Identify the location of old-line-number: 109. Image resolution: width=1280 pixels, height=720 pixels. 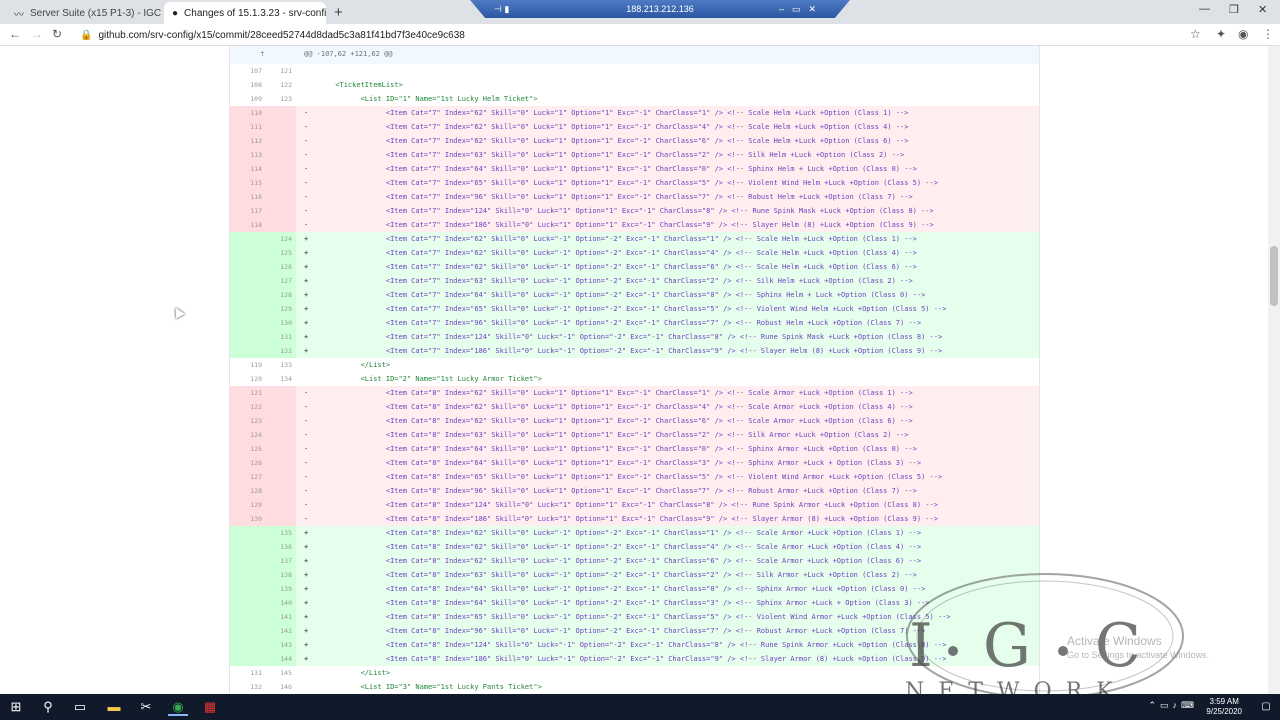
(248, 99).